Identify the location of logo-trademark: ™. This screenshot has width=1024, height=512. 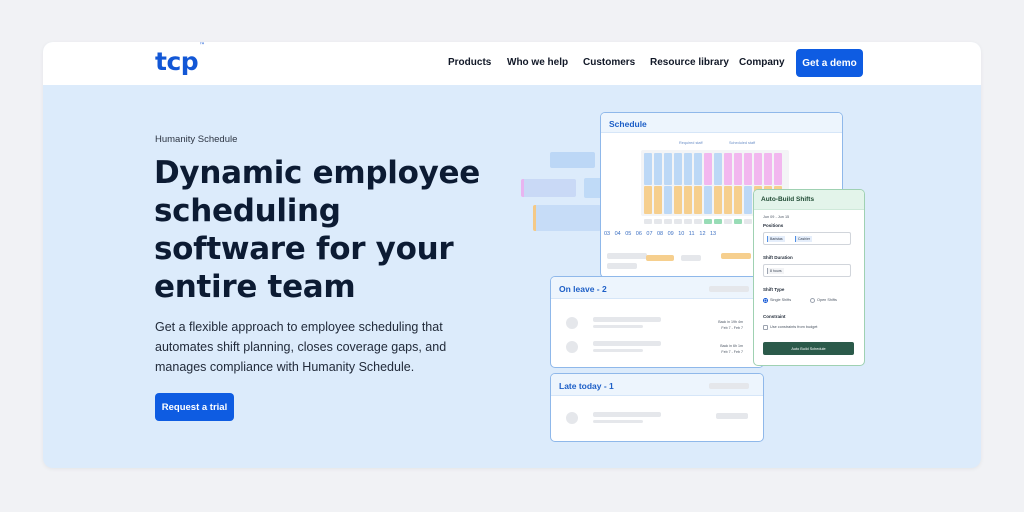
(202, 45).